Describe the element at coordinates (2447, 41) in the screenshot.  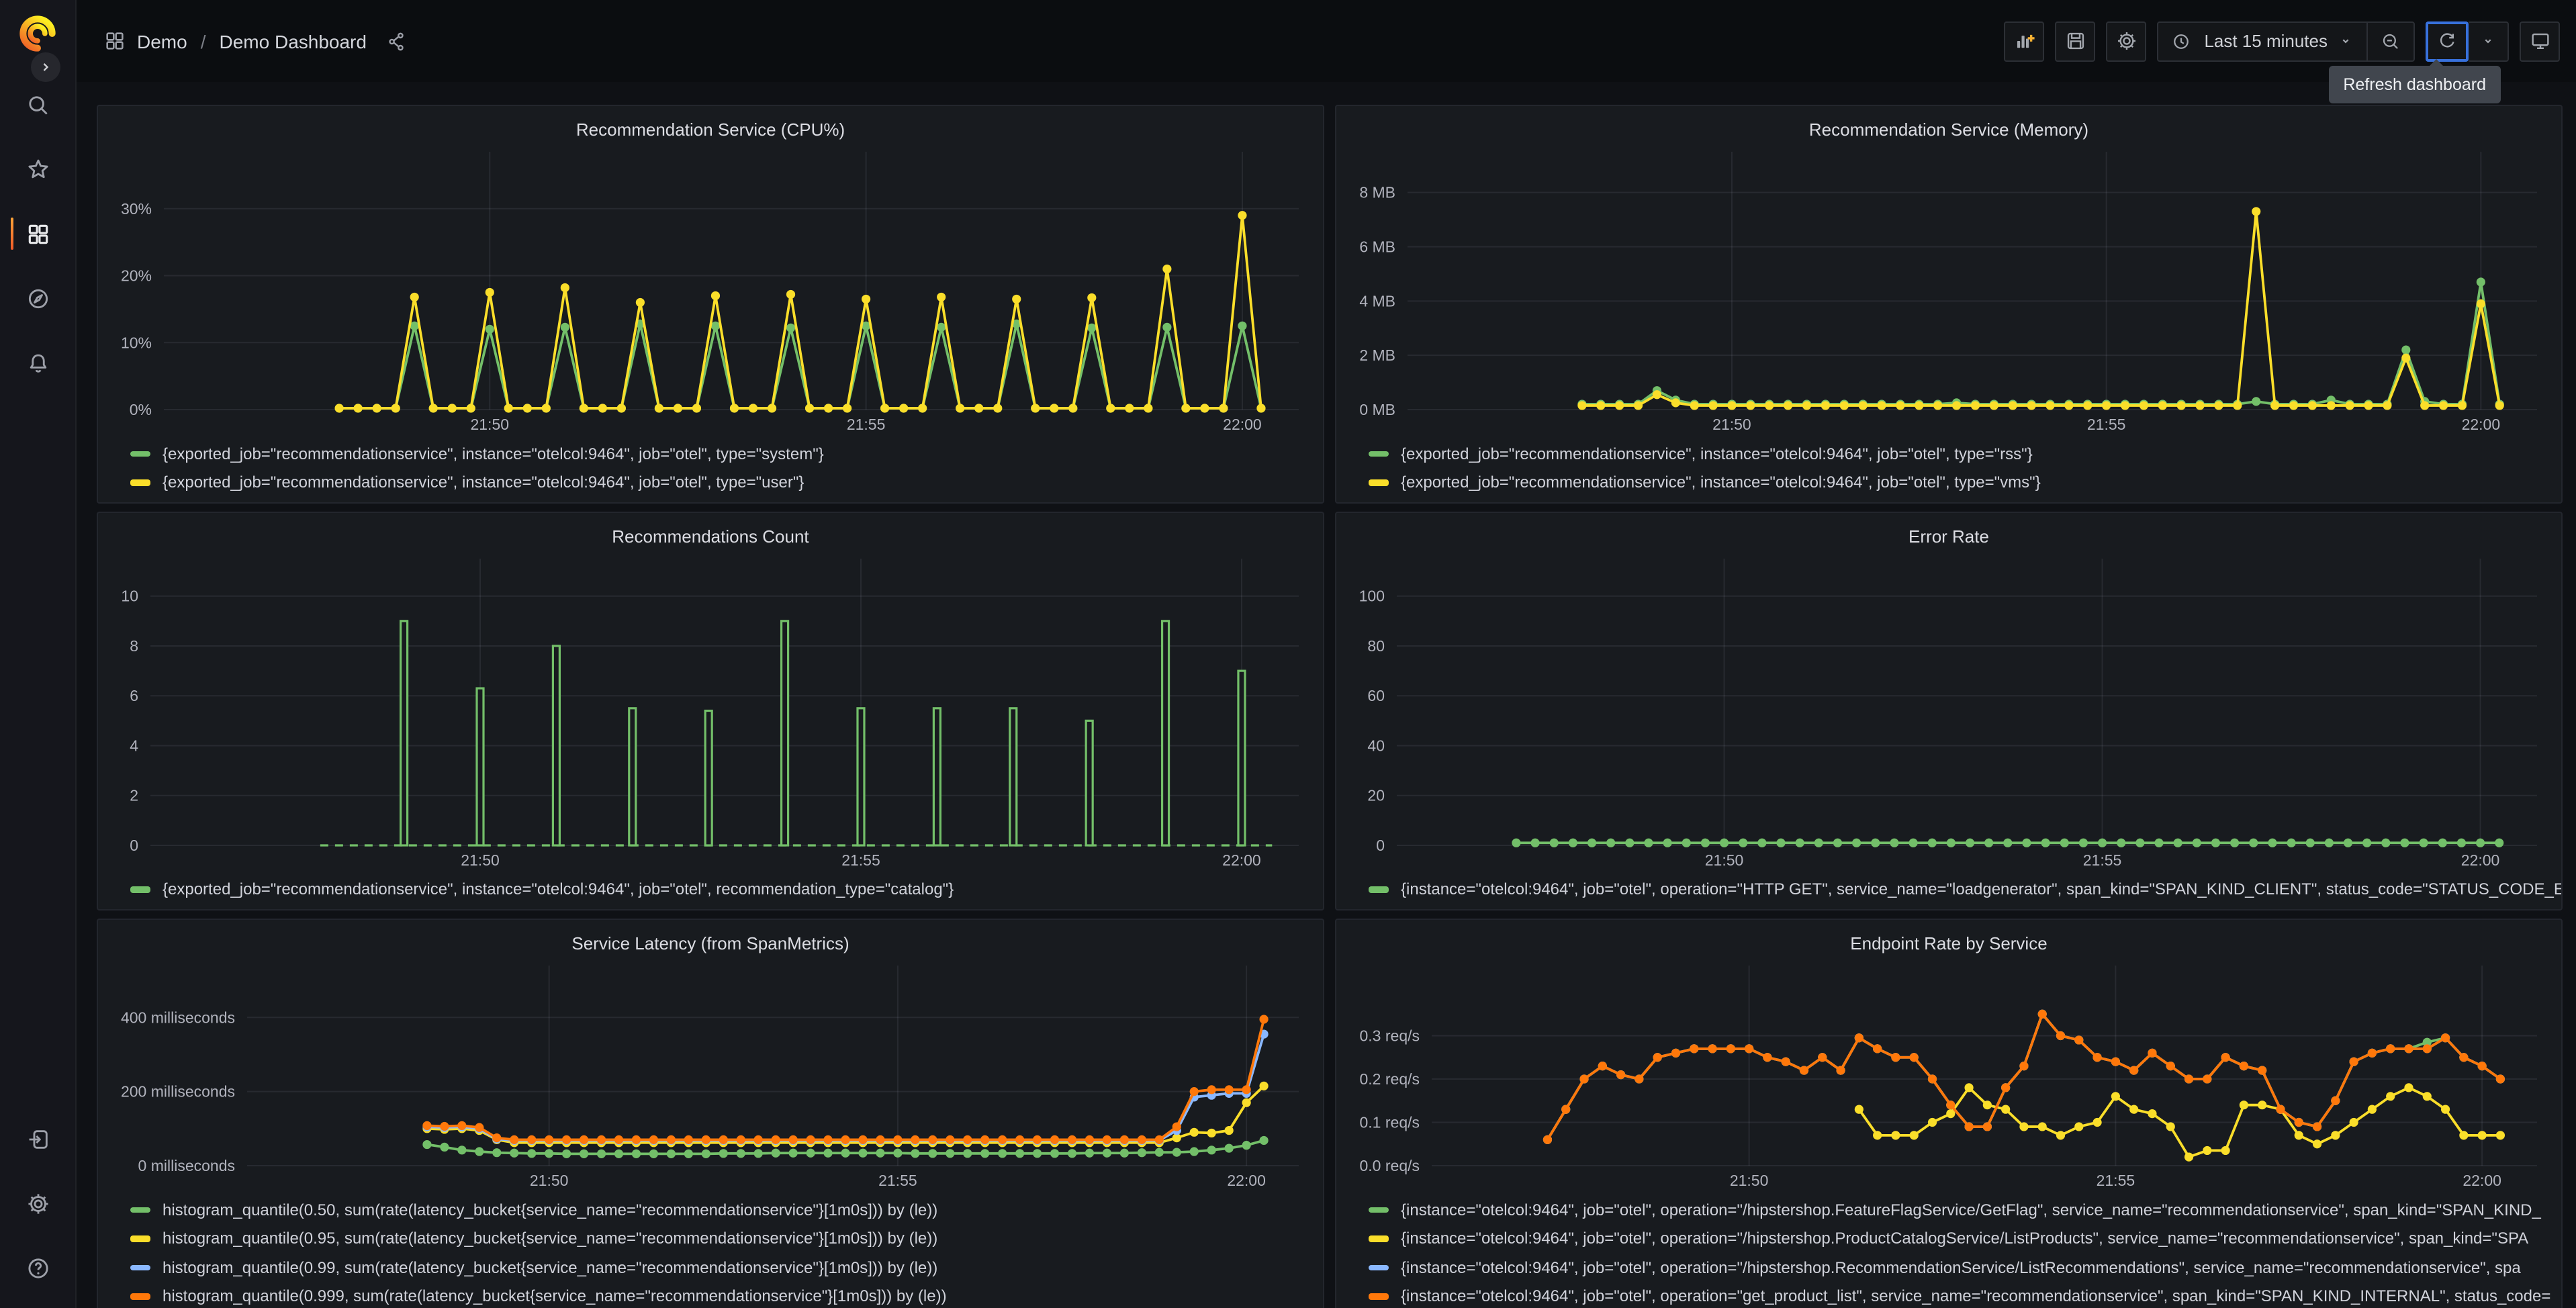
I see `refresh-button` at that location.